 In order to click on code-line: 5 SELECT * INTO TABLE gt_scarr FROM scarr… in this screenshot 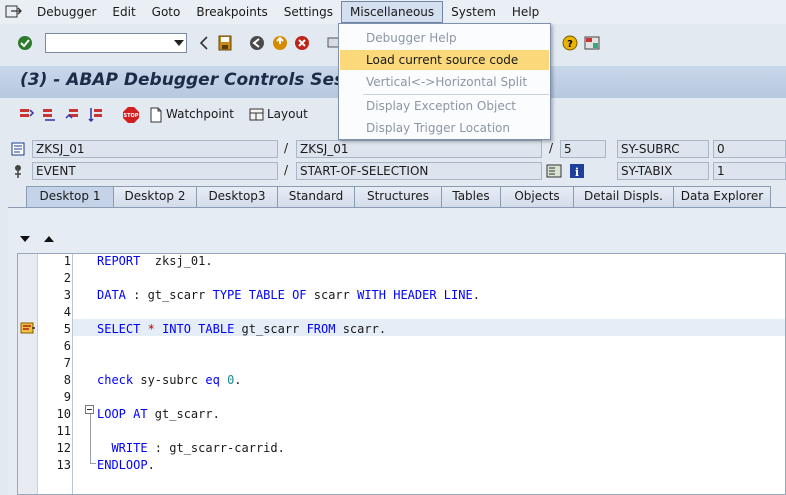, I will do `click(401, 329)`.